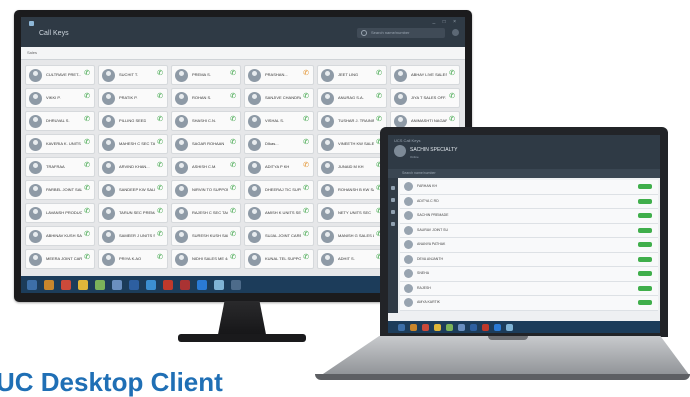 Image resolution: width=690 pixels, height=397 pixels. What do you see at coordinates (425, 98) in the screenshot?
I see `contact-card: JIYA T SALES OFF. ✆` at bounding box center [425, 98].